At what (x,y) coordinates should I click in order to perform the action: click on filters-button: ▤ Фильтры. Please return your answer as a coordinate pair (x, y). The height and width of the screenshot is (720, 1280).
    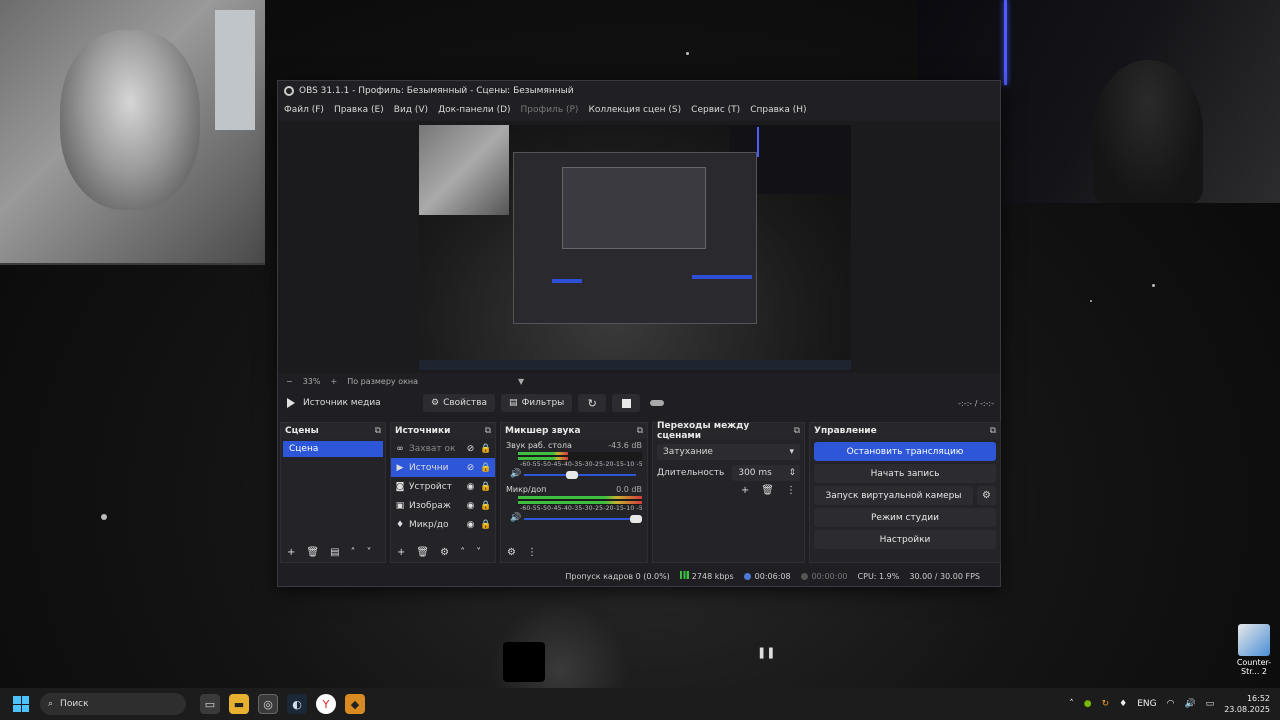
    Looking at the image, I should click on (537, 403).